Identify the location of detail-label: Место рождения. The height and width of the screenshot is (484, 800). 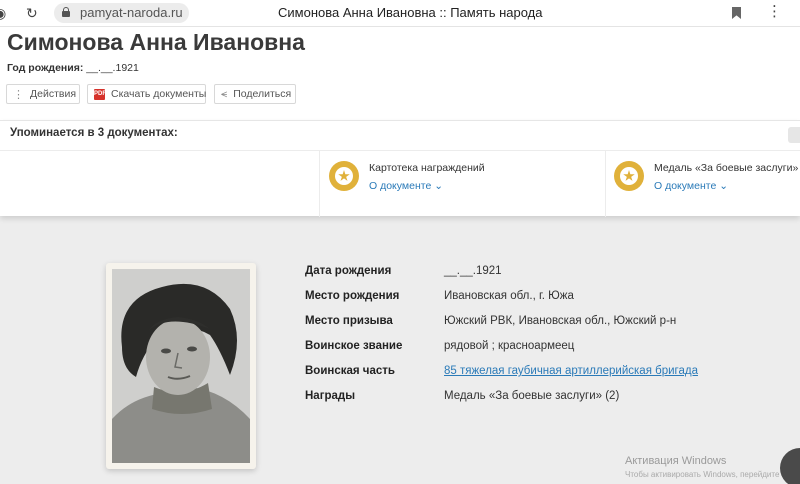
(352, 296).